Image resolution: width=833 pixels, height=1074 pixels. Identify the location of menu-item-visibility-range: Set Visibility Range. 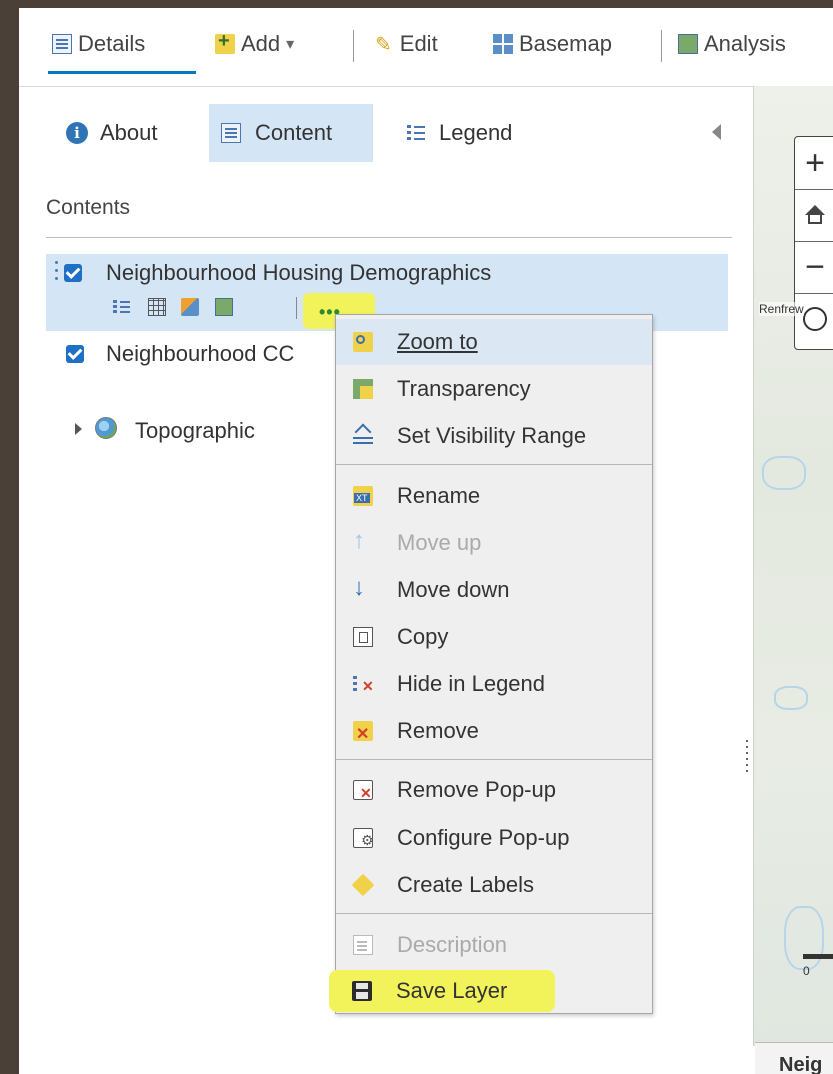
(494, 436).